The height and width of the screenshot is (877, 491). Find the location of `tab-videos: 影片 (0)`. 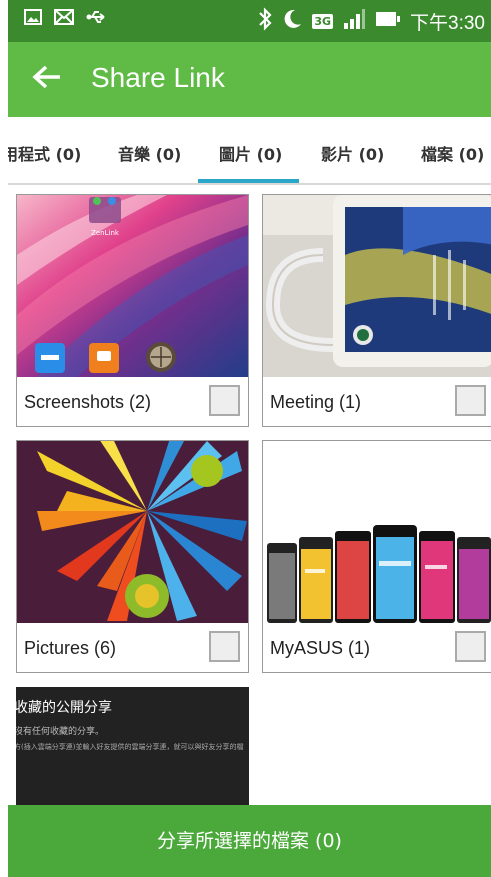

tab-videos: 影片 (0) is located at coordinates (352, 153).